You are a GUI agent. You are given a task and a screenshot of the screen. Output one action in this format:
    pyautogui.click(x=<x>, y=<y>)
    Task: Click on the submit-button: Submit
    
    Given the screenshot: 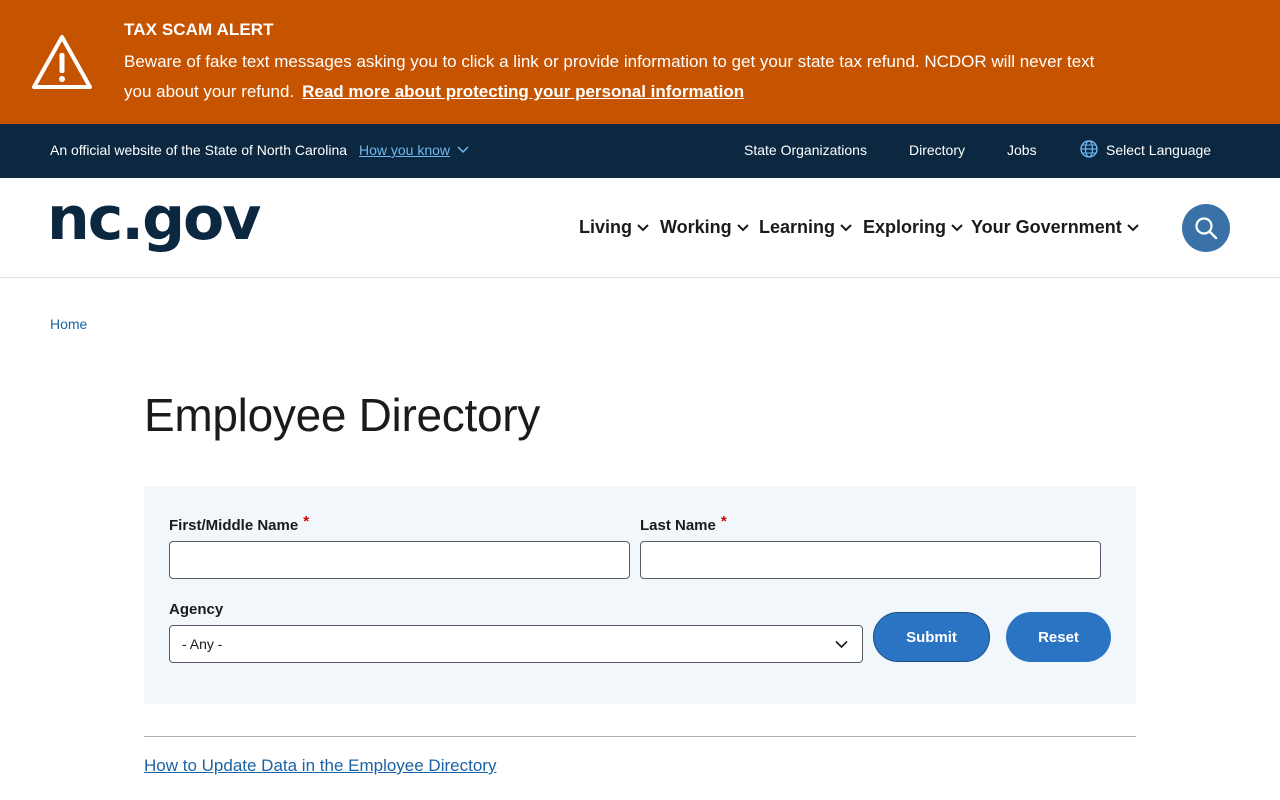 What is the action you would take?
    pyautogui.click(x=931, y=637)
    